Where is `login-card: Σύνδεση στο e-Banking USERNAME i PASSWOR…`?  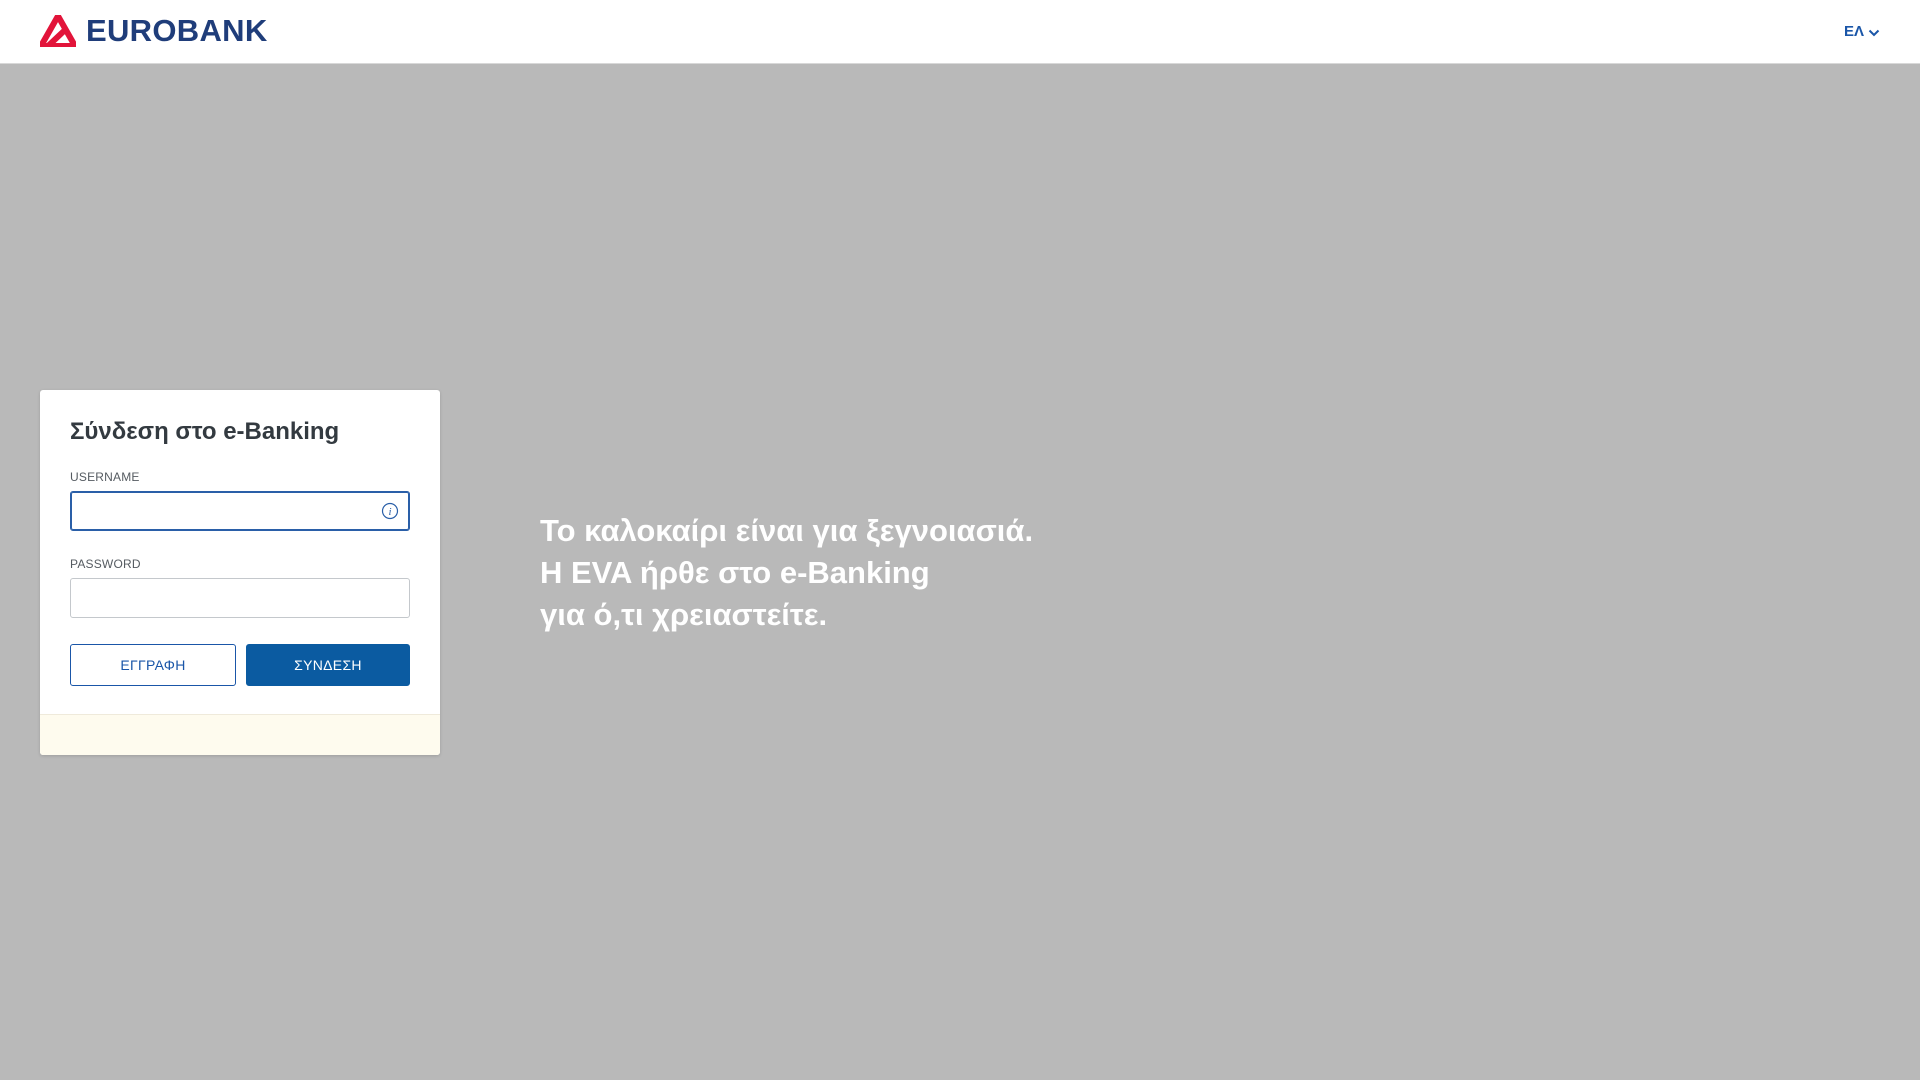 login-card: Σύνδεση στο e-Banking USERNAME i PASSWOR… is located at coordinates (240, 572).